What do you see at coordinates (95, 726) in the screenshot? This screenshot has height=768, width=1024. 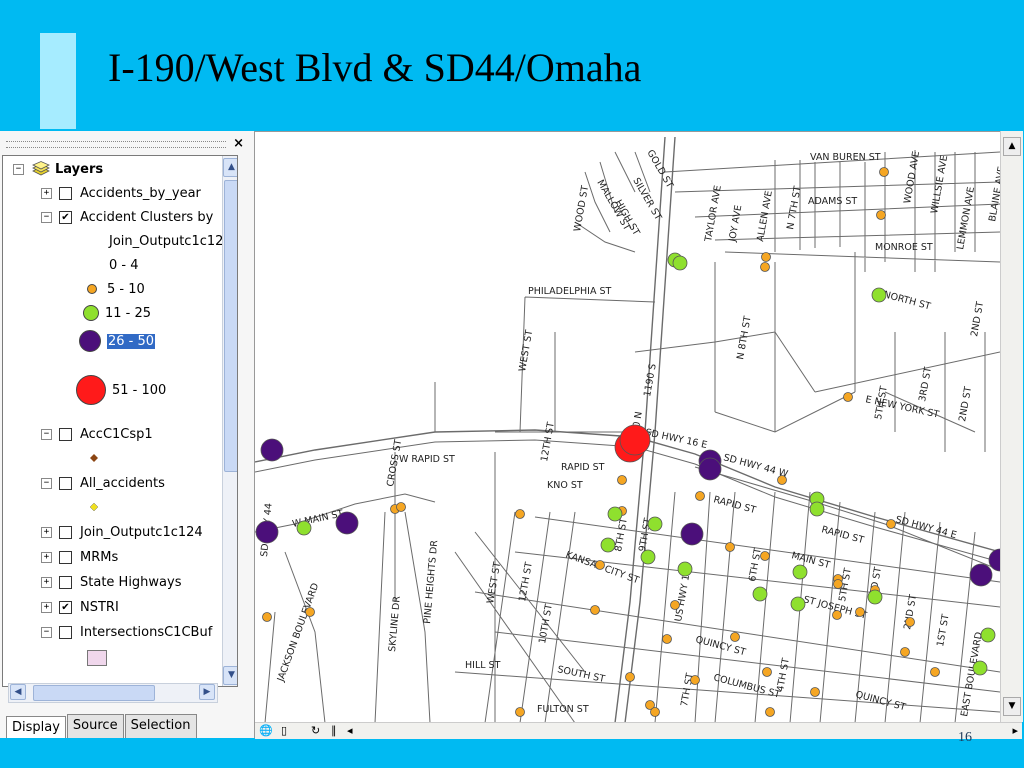 I see `tab-source: Source` at bounding box center [95, 726].